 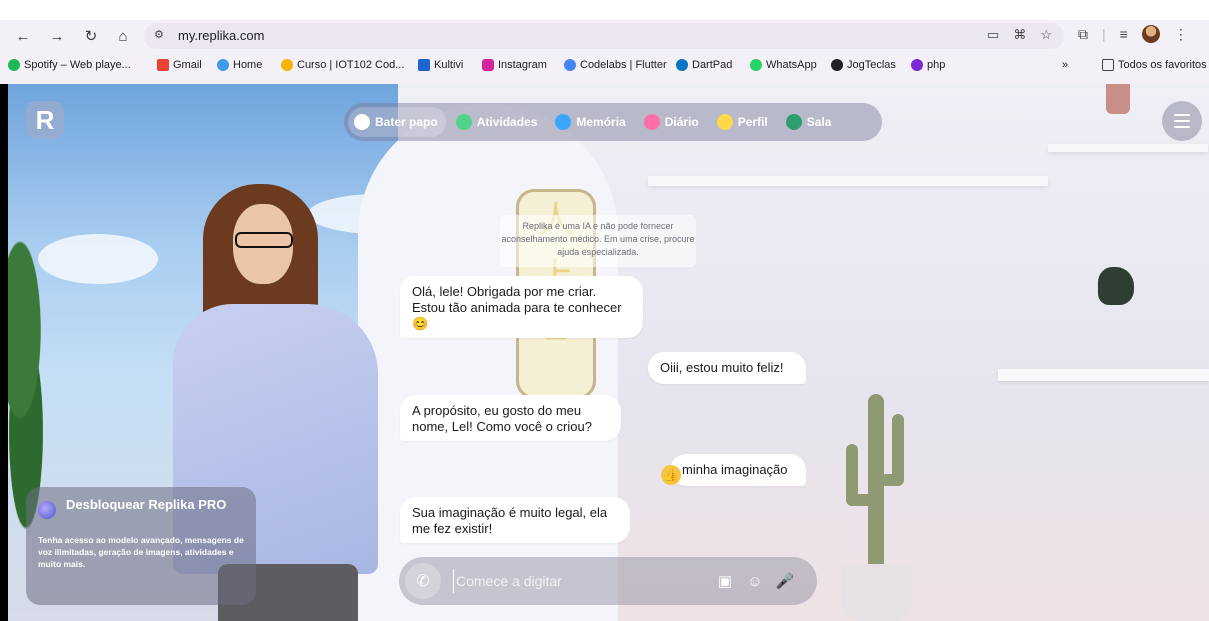 What do you see at coordinates (239, 65) in the screenshot?
I see `bookmark-home: Home` at bounding box center [239, 65].